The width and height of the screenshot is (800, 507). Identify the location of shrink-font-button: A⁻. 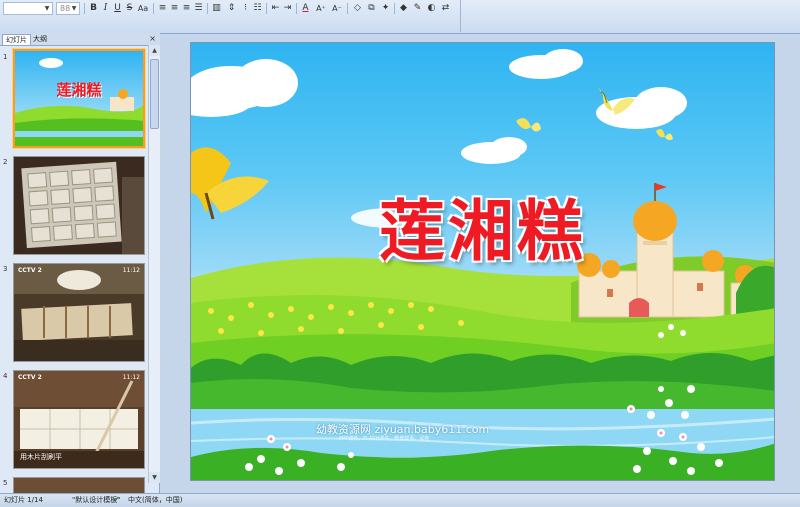
(337, 8).